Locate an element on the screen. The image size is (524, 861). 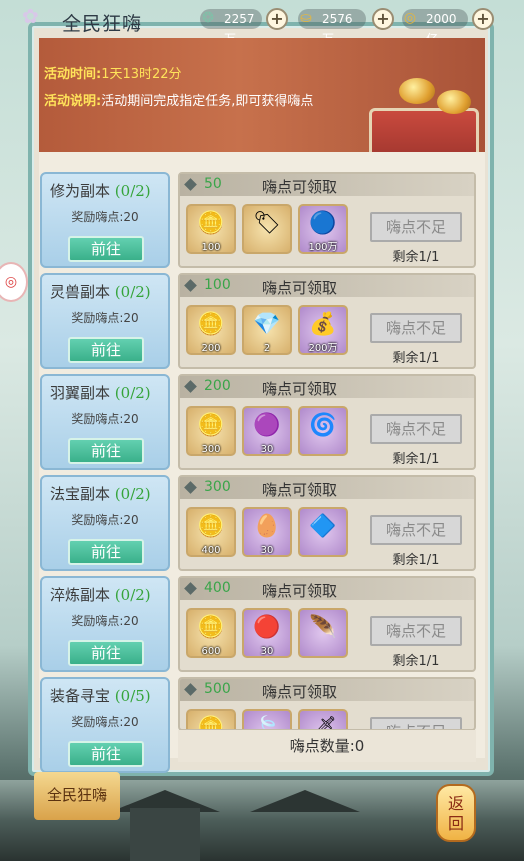
top-bar: ✿ 全民狂嗨 ❂ 2257万 + ⛀ 2576万 + ◎ 2000亿 + is located at coordinates (262, 23).